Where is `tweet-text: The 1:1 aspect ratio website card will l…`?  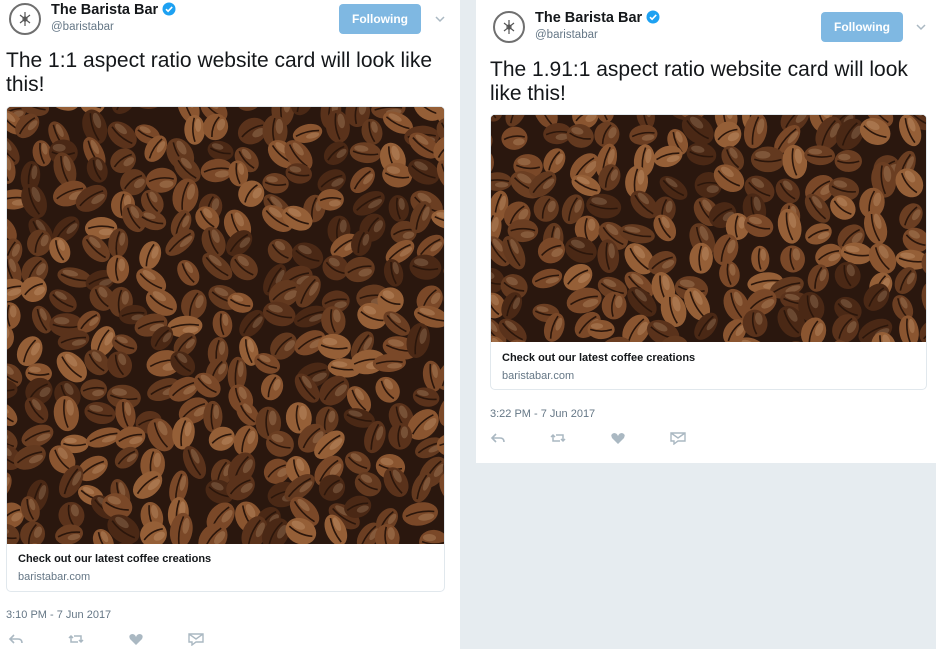 tweet-text: The 1:1 aspect ratio website card will l… is located at coordinates (219, 72).